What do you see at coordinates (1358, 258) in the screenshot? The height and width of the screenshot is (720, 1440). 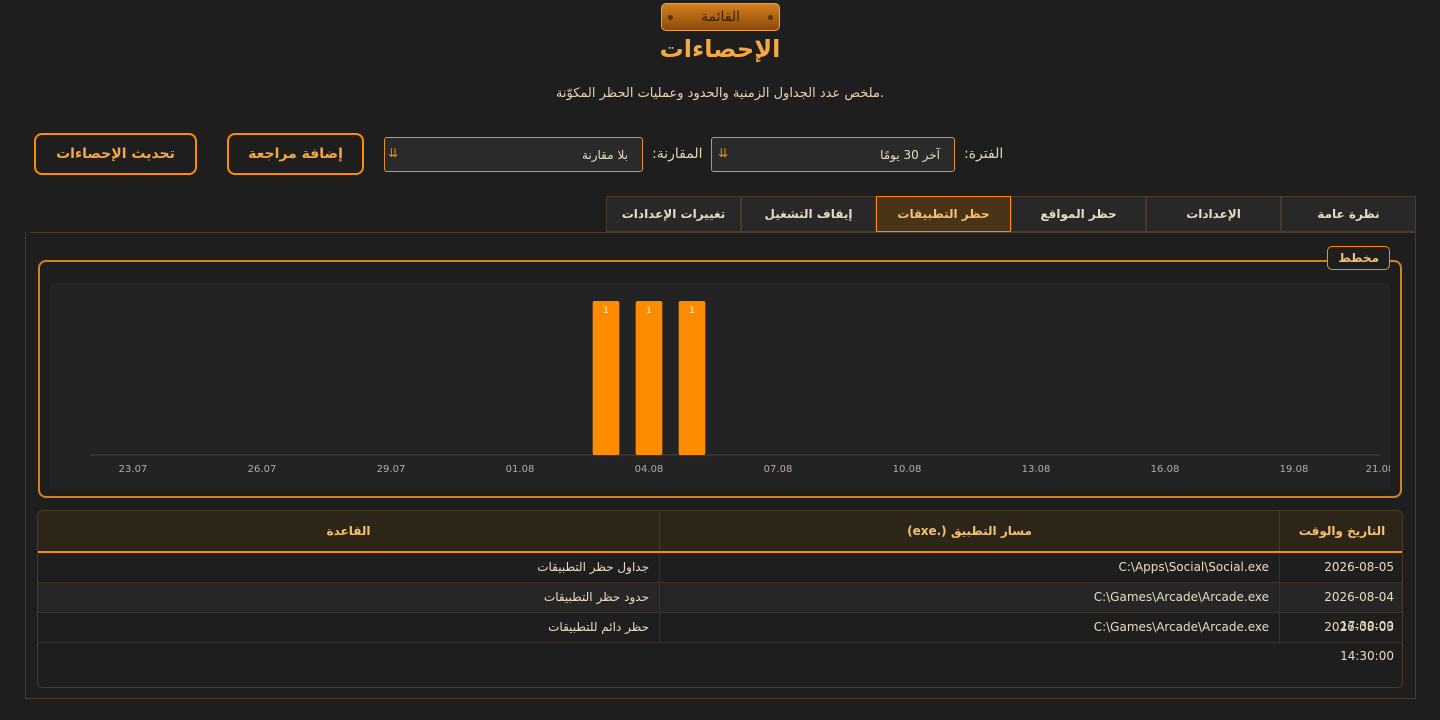 I see `chart-group-label: مخطط` at bounding box center [1358, 258].